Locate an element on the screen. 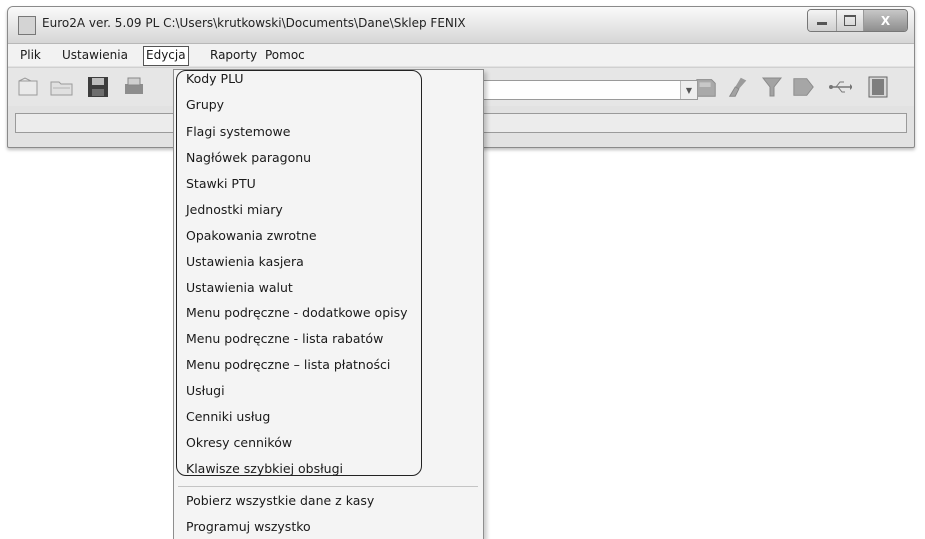  maximize-button is located at coordinates (850, 20).